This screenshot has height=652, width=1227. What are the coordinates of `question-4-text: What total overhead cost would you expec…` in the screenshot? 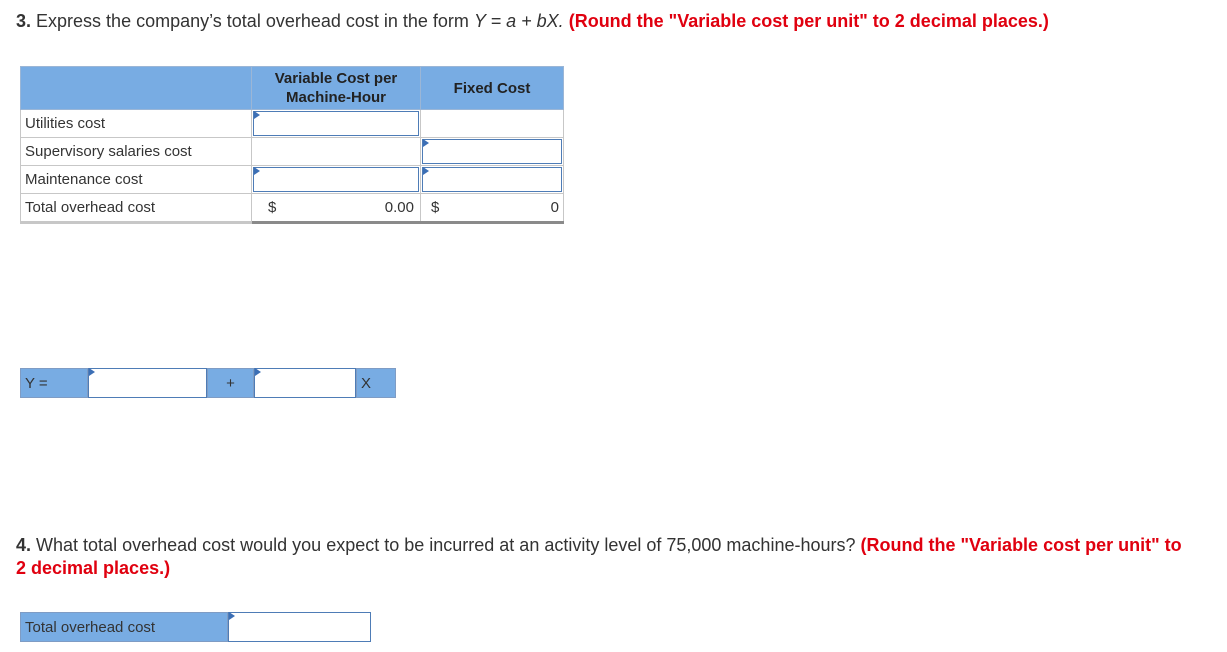 It's located at (446, 545).